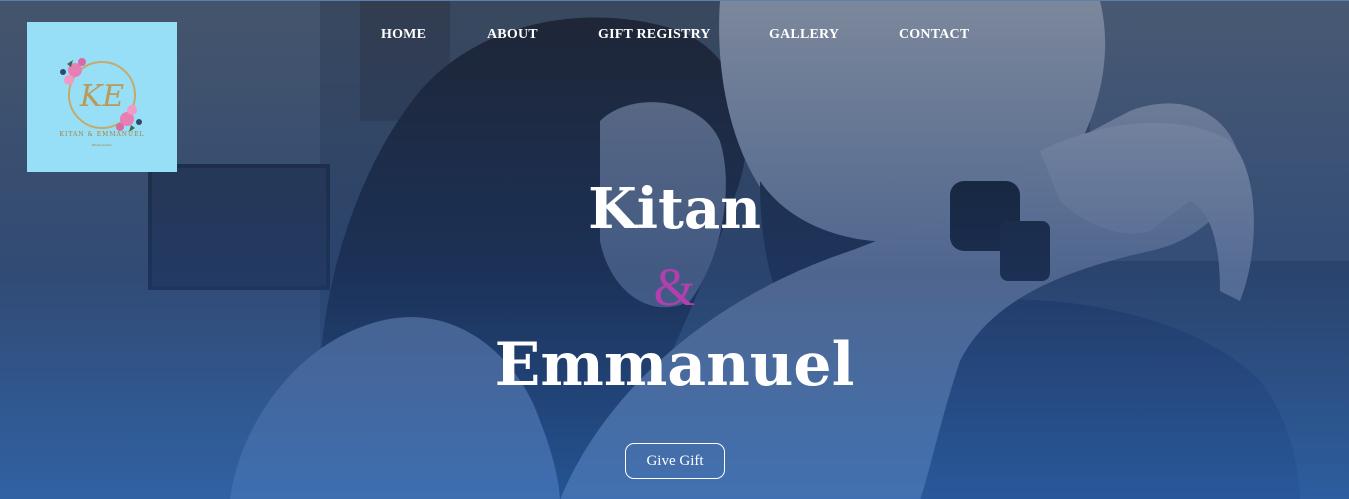 The height and width of the screenshot is (499, 1349). I want to click on logo-name: KITAN & EMMANUEL, so click(102, 134).